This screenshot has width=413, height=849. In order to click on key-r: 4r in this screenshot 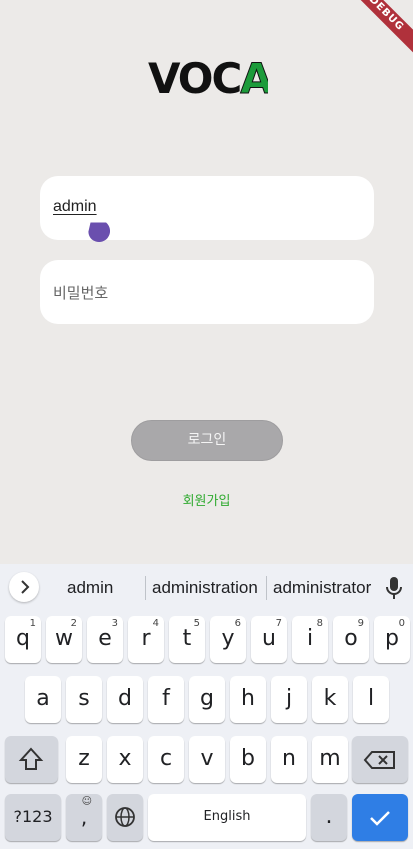, I will do `click(146, 639)`.